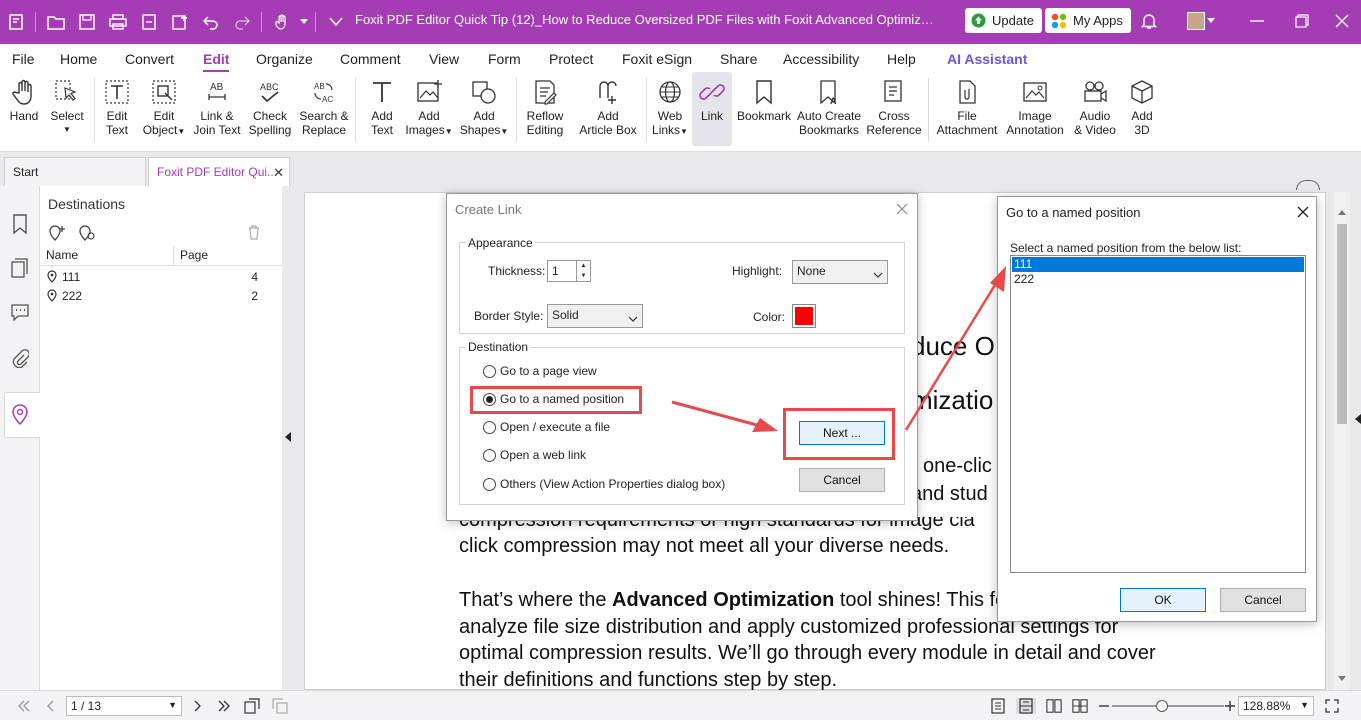 This screenshot has height=720, width=1361. What do you see at coordinates (545, 109) in the screenshot?
I see `reflow-editing-button: Reflow Editing` at bounding box center [545, 109].